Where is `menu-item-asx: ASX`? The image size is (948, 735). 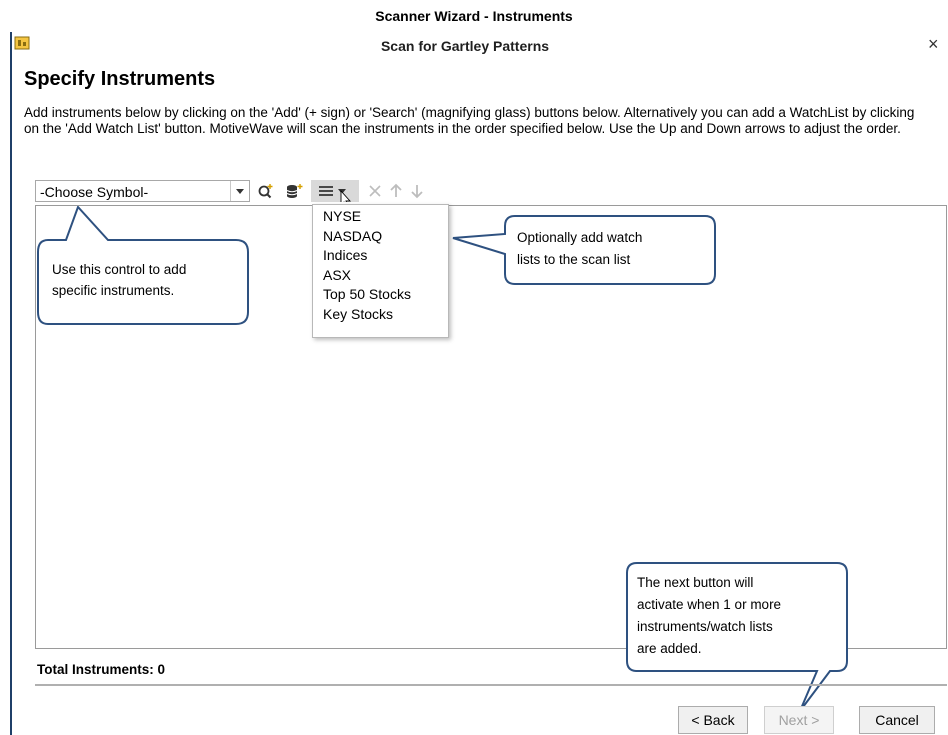
menu-item-asx: ASX is located at coordinates (380, 276).